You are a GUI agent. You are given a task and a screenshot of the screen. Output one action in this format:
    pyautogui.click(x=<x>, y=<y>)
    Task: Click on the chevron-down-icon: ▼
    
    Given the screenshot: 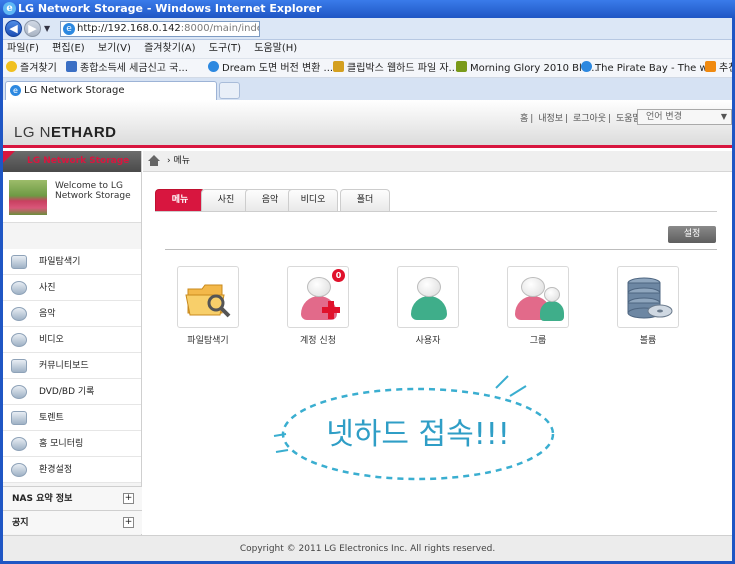 What is the action you would take?
    pyautogui.click(x=723, y=116)
    